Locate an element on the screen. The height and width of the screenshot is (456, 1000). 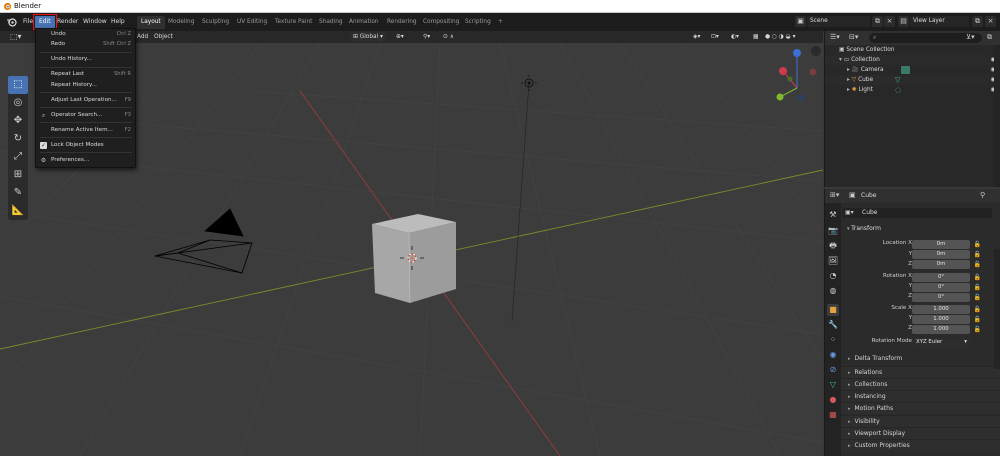
menu-item-rename-active-item: Rename Active Item... F2 is located at coordinates (85, 130).